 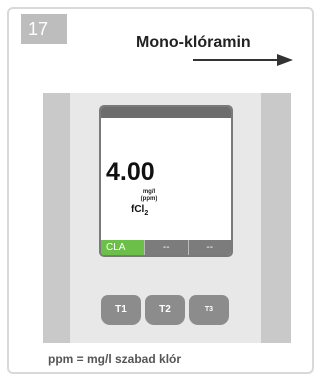 I want to click on unit-mgl: mg/l, so click(x=149, y=192).